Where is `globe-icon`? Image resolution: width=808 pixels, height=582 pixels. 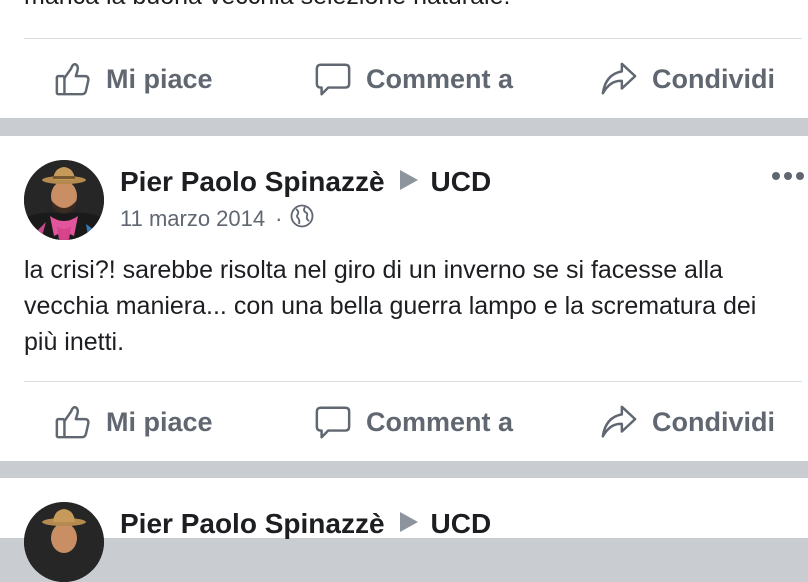
globe-icon is located at coordinates (302, 219).